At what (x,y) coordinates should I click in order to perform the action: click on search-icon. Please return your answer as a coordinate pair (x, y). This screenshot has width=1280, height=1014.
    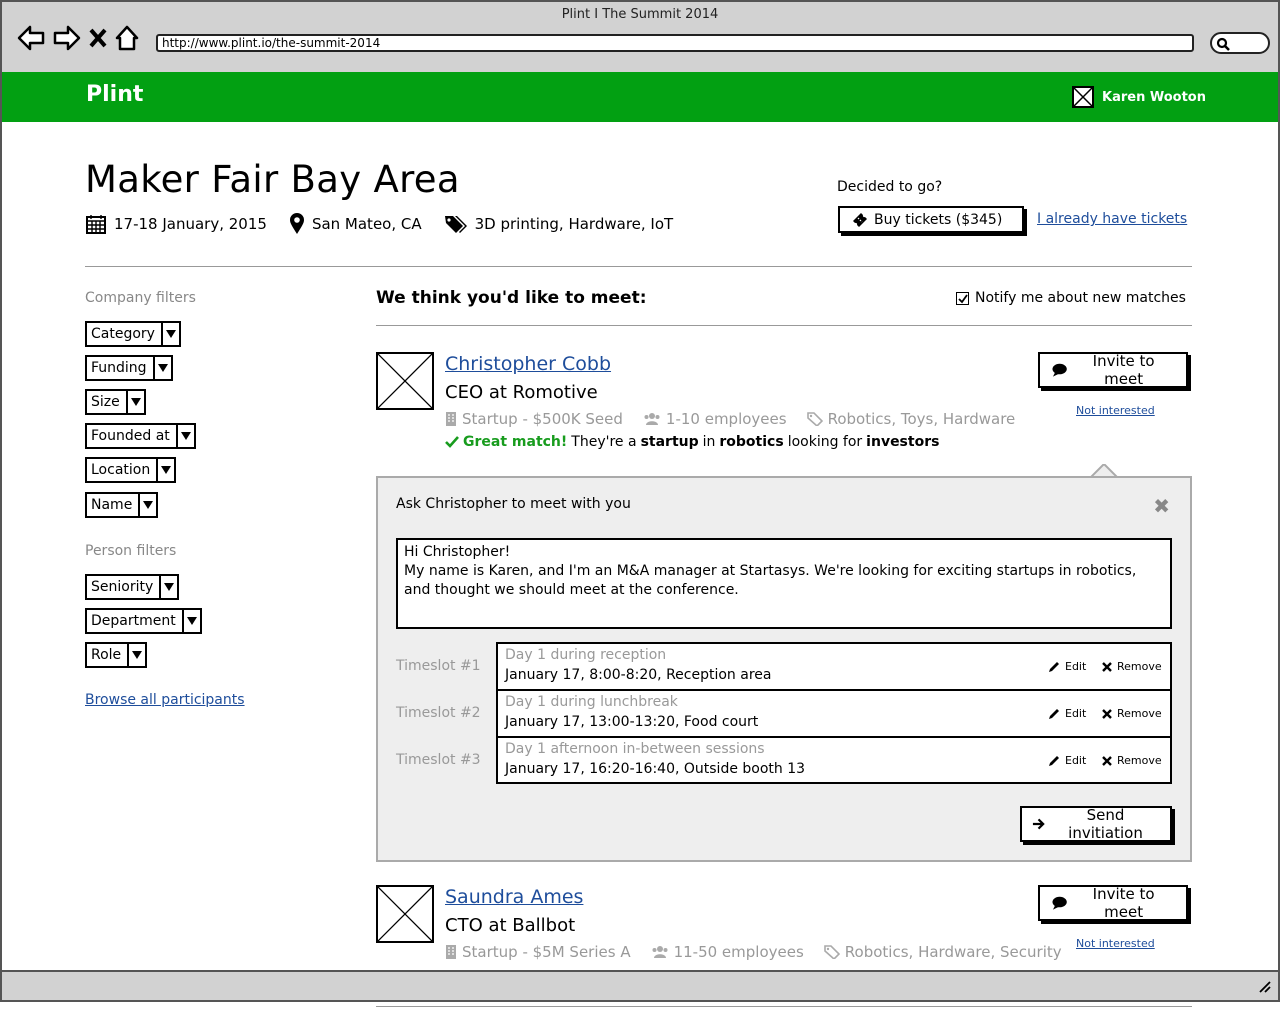
    Looking at the image, I should click on (1223, 44).